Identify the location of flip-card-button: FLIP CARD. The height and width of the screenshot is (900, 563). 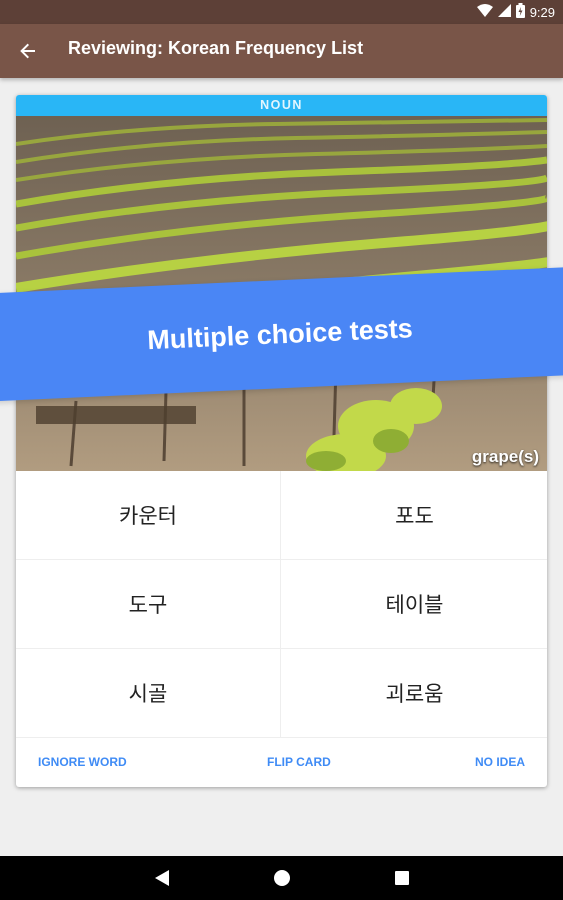
(299, 762).